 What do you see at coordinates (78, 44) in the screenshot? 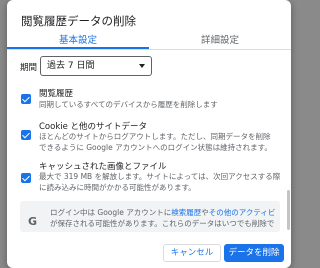
I see `tab-basic: 基本設定` at bounding box center [78, 44].